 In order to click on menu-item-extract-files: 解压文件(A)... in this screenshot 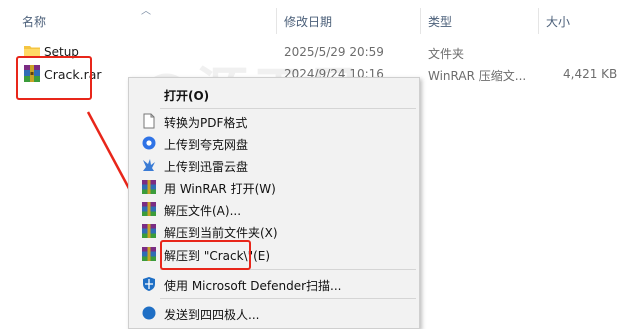, I will do `click(274, 209)`.